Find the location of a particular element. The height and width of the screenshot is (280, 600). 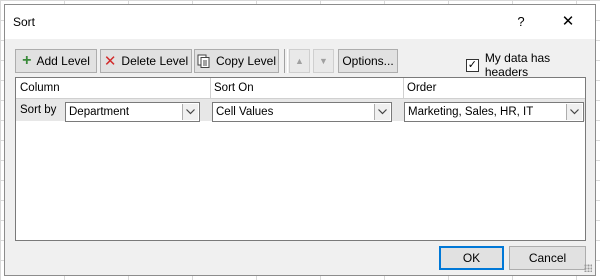

ok-label: OK is located at coordinates (471, 258).